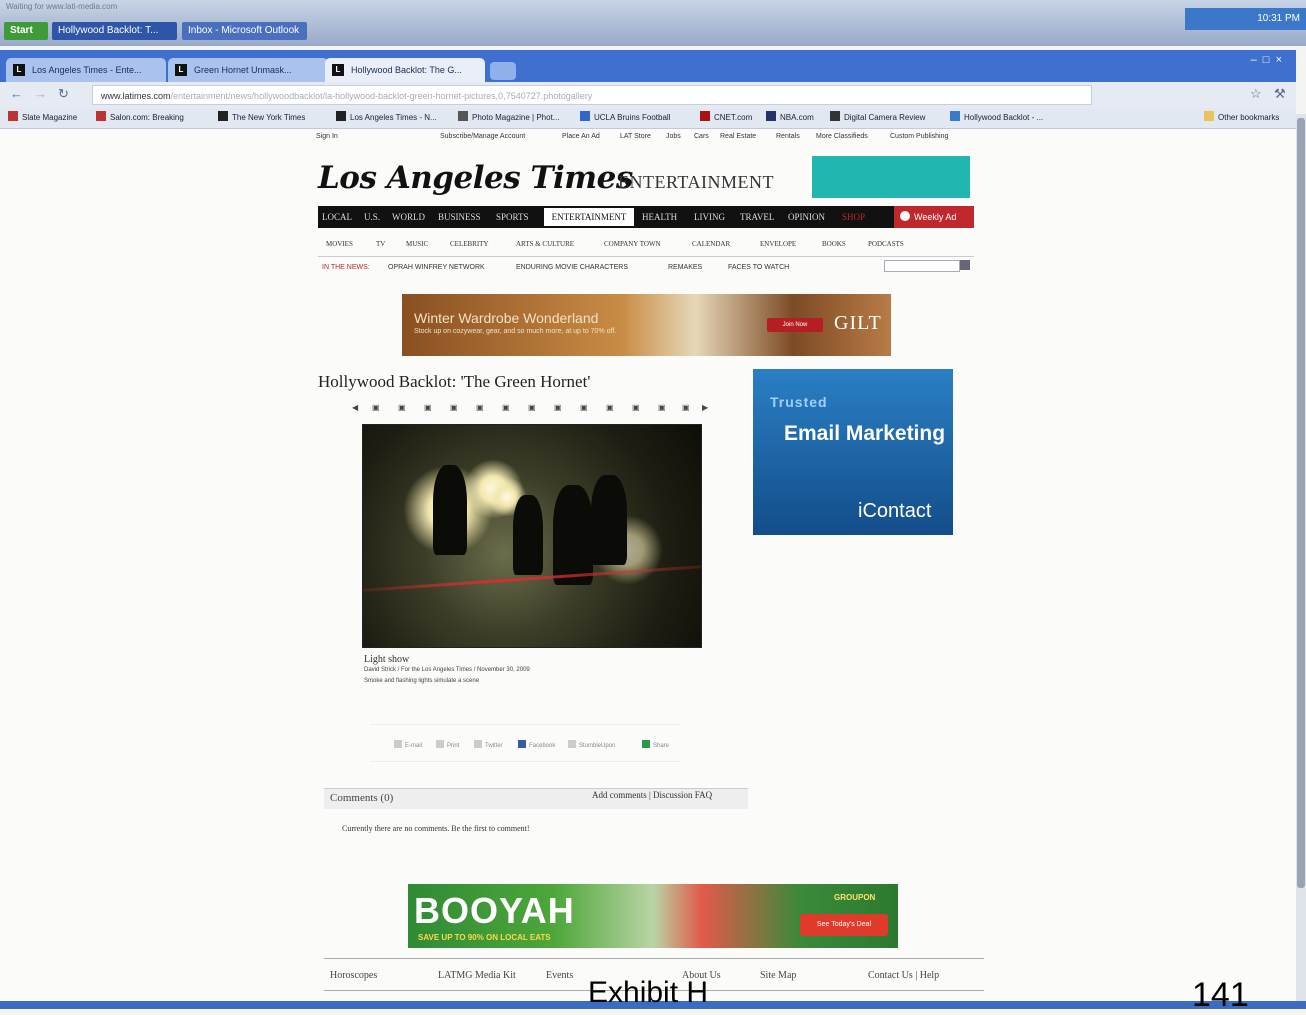 The width and height of the screenshot is (1306, 1015). I want to click on subnav-envelope: ENVELOPE, so click(778, 244).